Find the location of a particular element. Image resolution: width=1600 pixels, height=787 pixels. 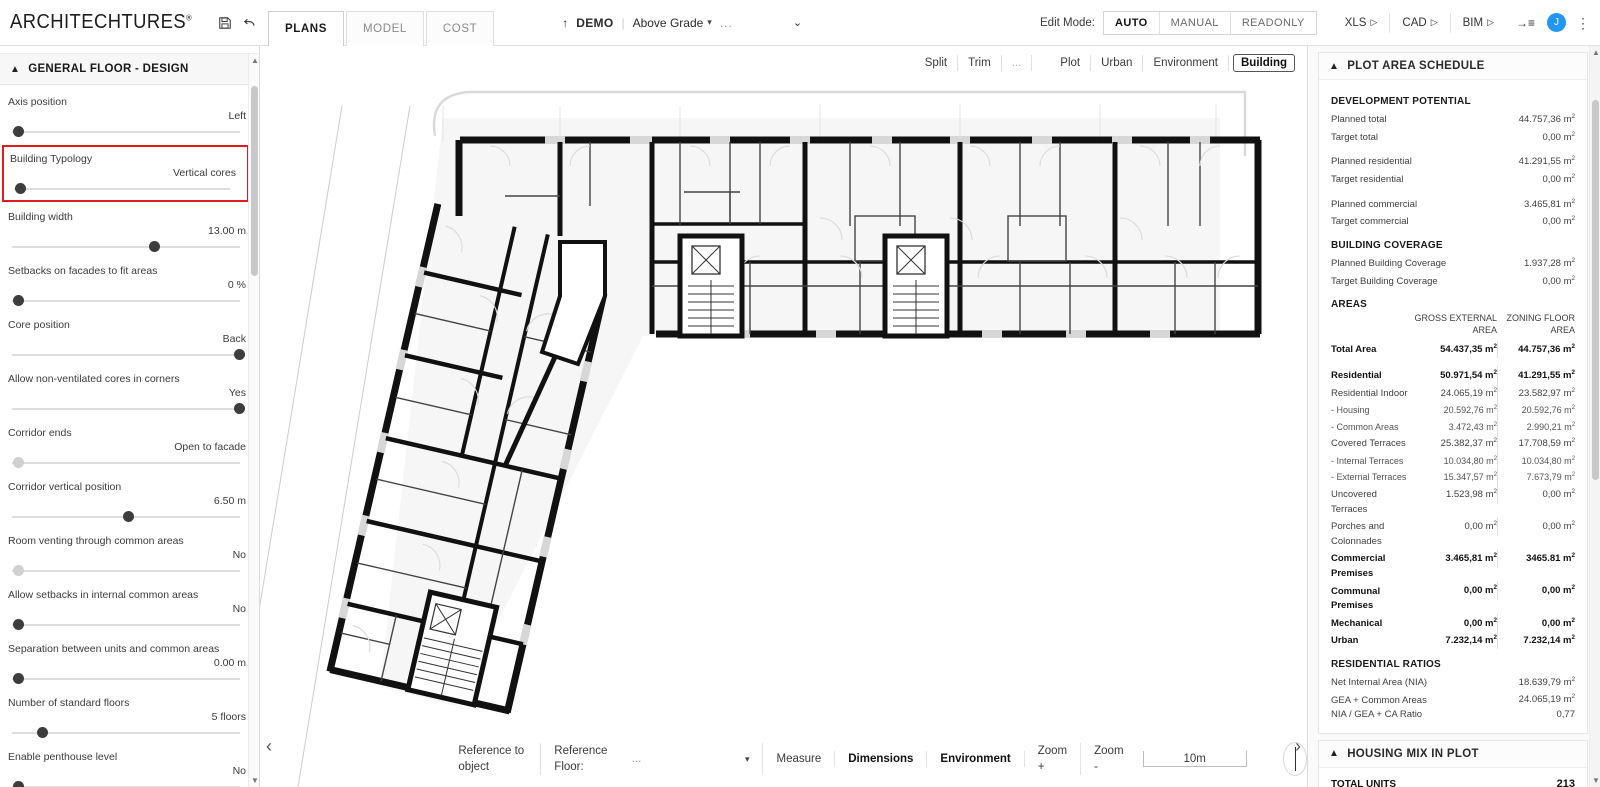

expand-chevron-down-icon: ⌄ is located at coordinates (797, 22).